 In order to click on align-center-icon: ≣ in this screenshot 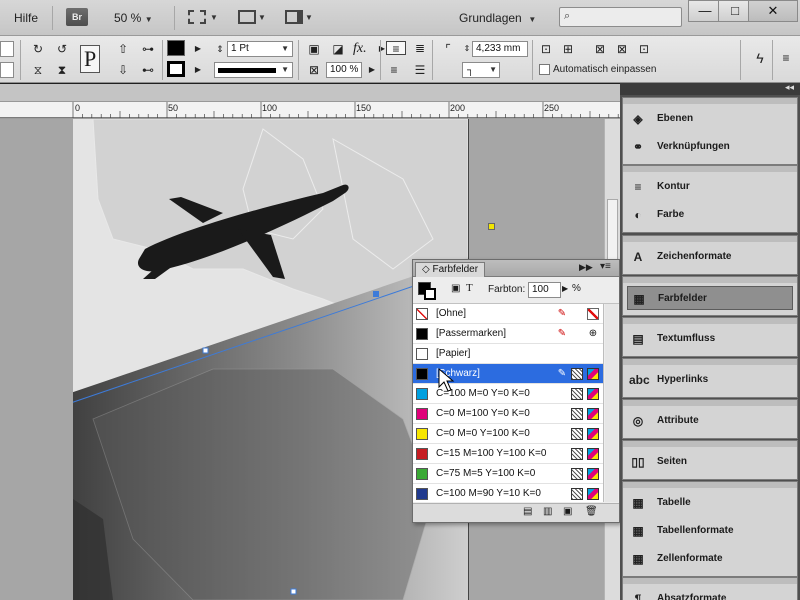, I will do `click(420, 48)`.